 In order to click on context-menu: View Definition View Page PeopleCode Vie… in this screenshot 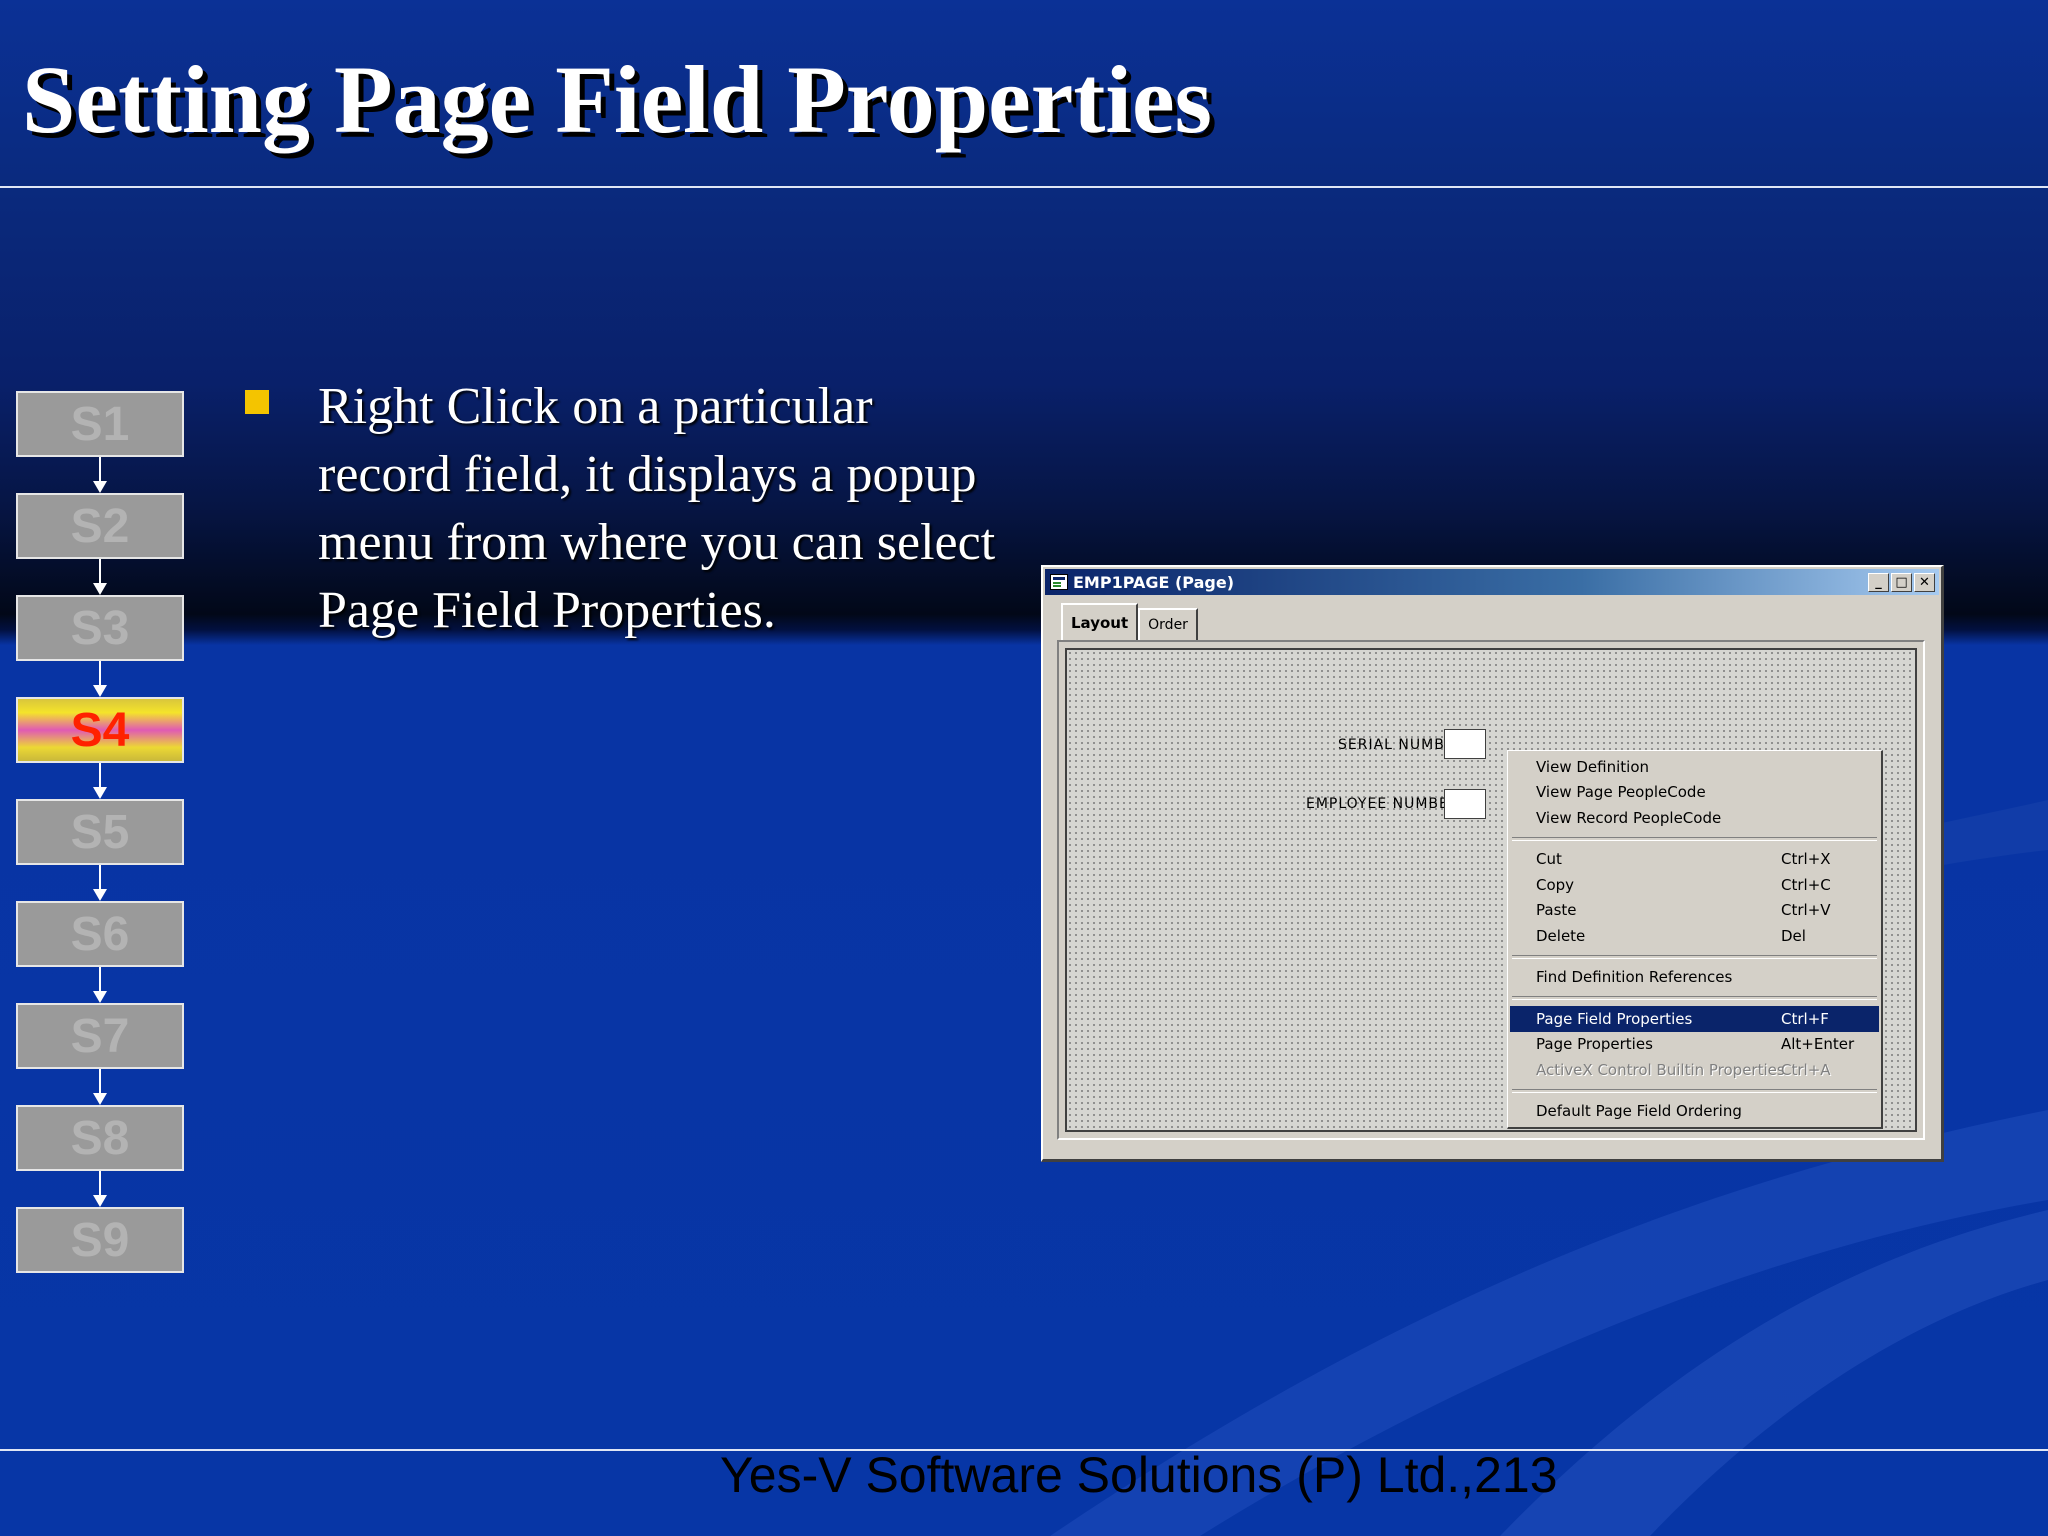, I will do `click(1695, 939)`.